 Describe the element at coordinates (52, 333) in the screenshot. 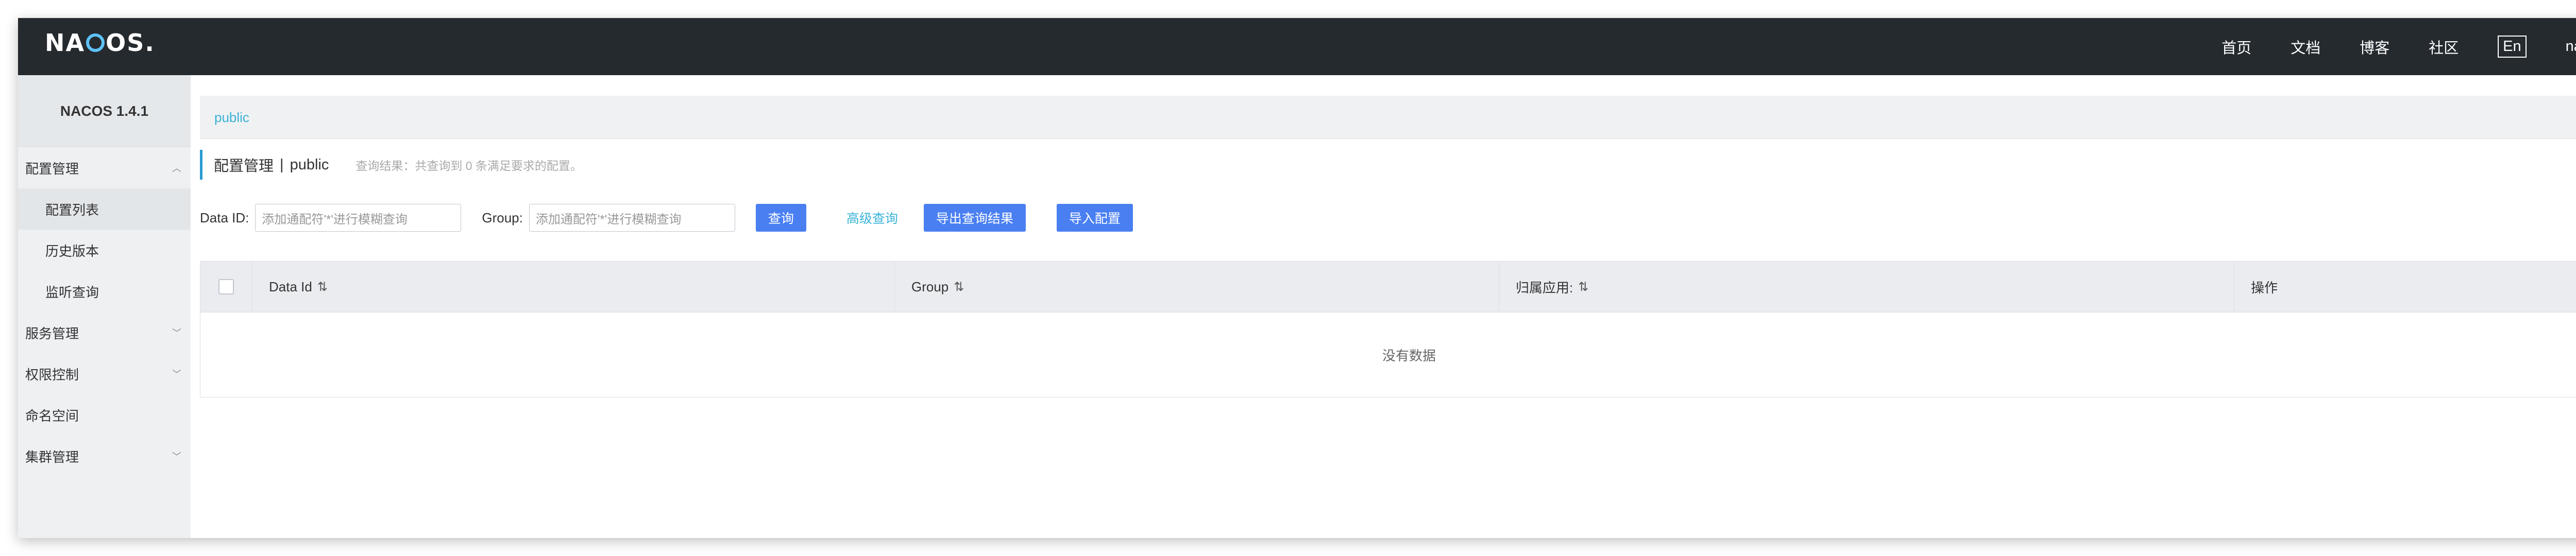

I see `sidebar-group-label: 服务管理` at that location.